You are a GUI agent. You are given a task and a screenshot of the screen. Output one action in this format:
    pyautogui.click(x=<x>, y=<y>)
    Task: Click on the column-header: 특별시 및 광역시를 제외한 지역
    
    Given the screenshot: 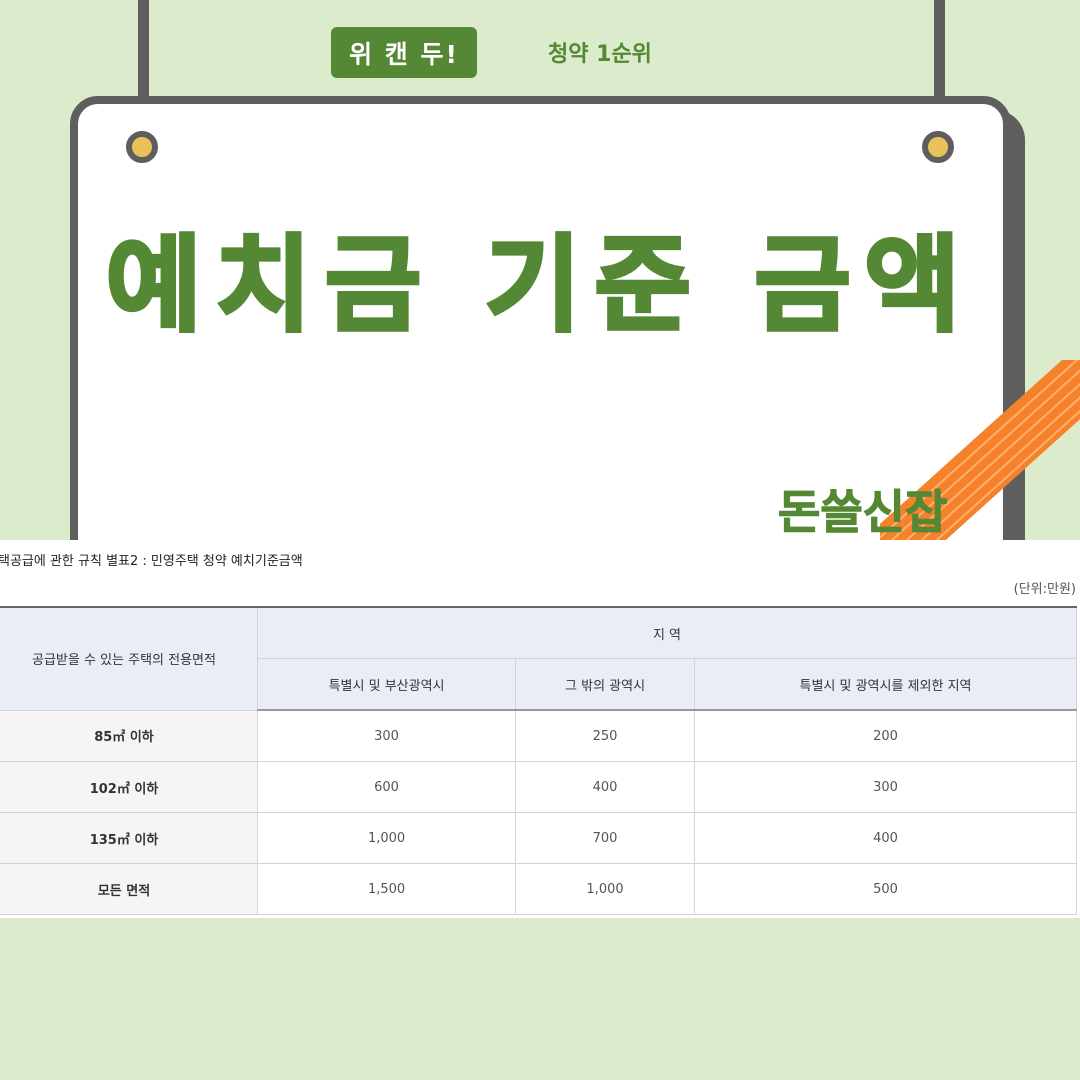 What is the action you would take?
    pyautogui.click(x=885, y=684)
    